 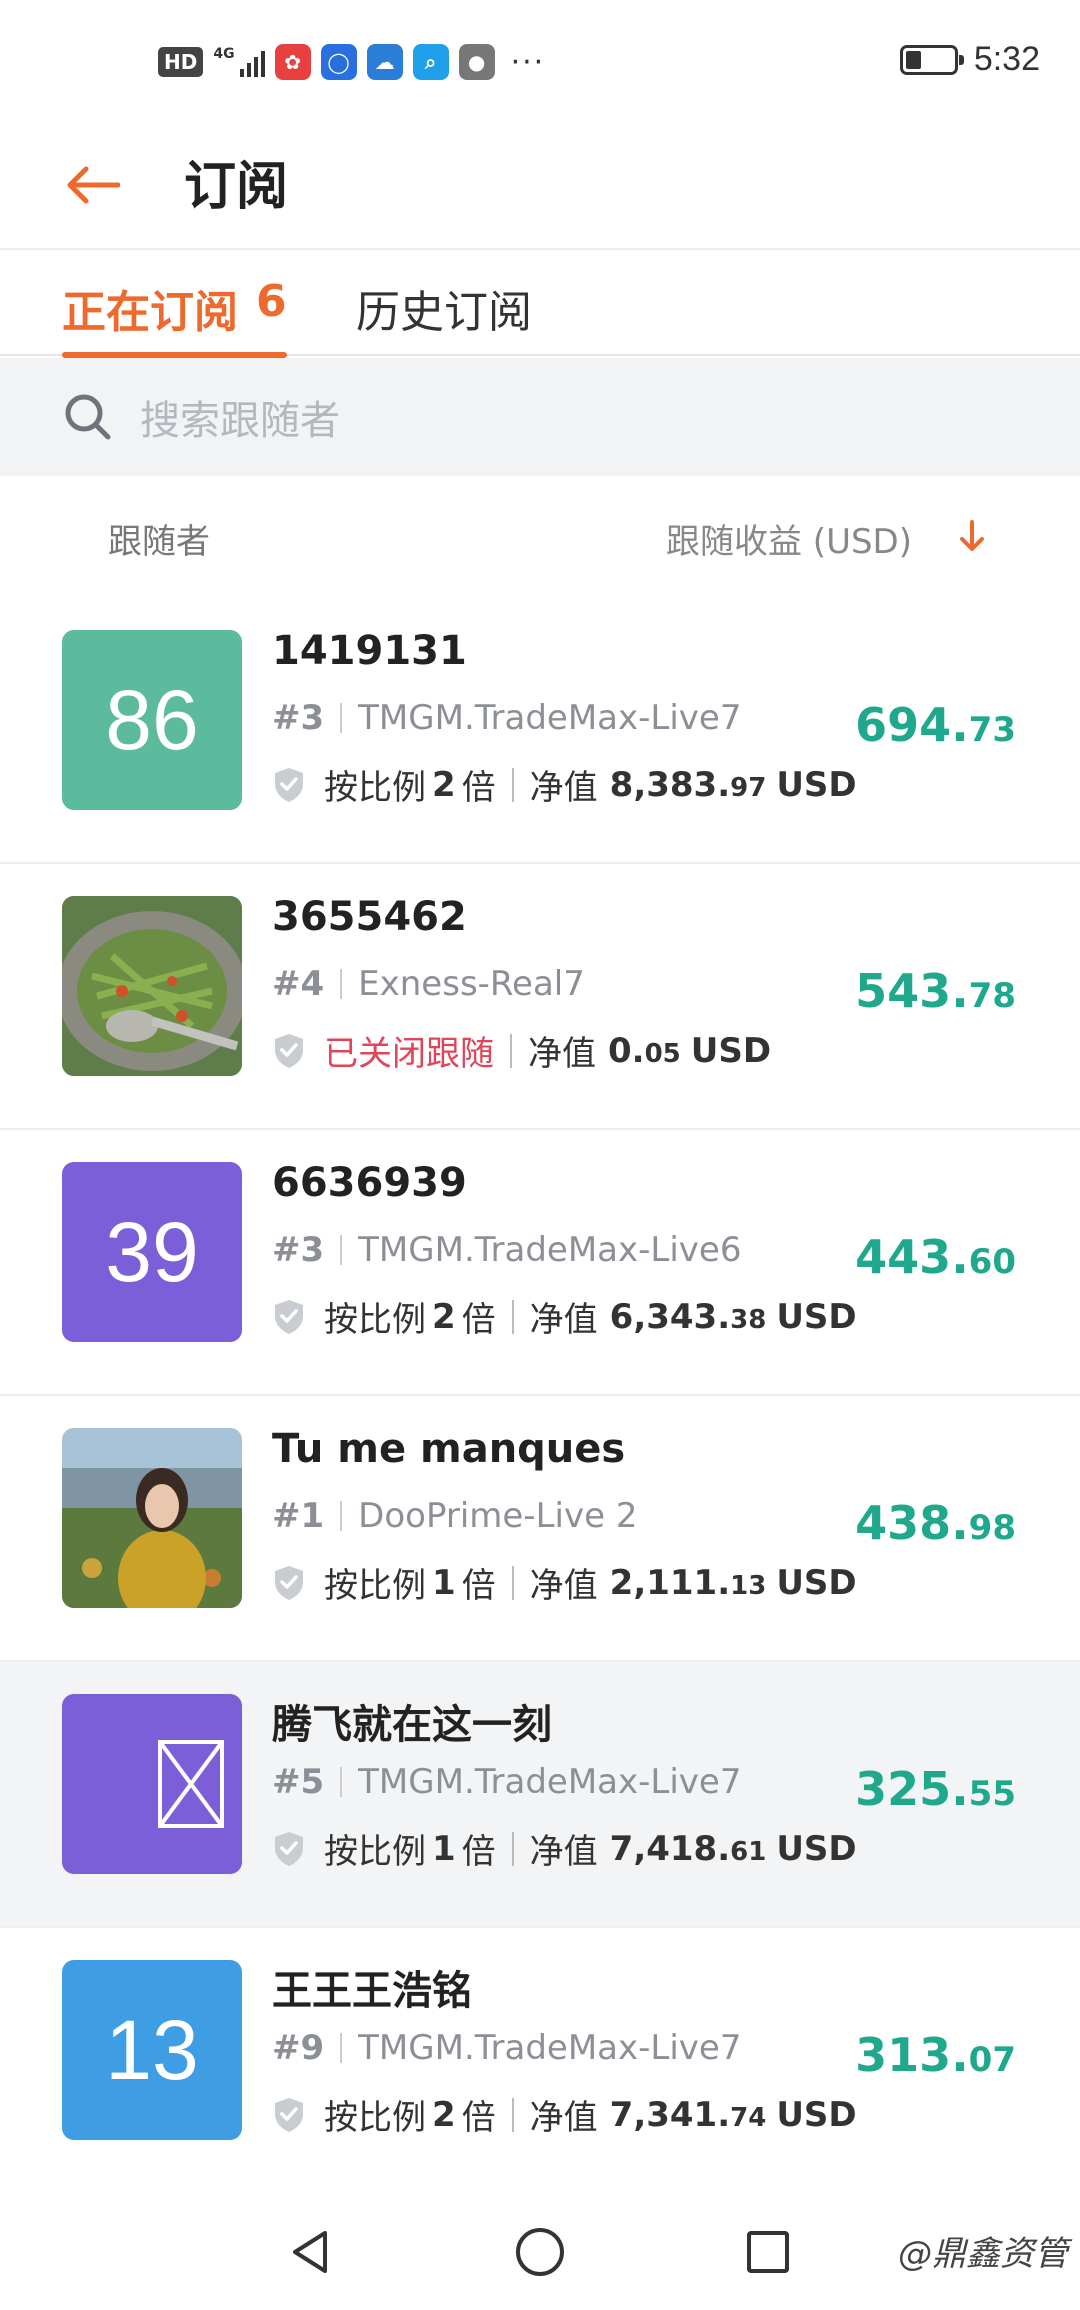 I want to click on follower-name: 腾飞就在这一刻, so click(x=412, y=1725).